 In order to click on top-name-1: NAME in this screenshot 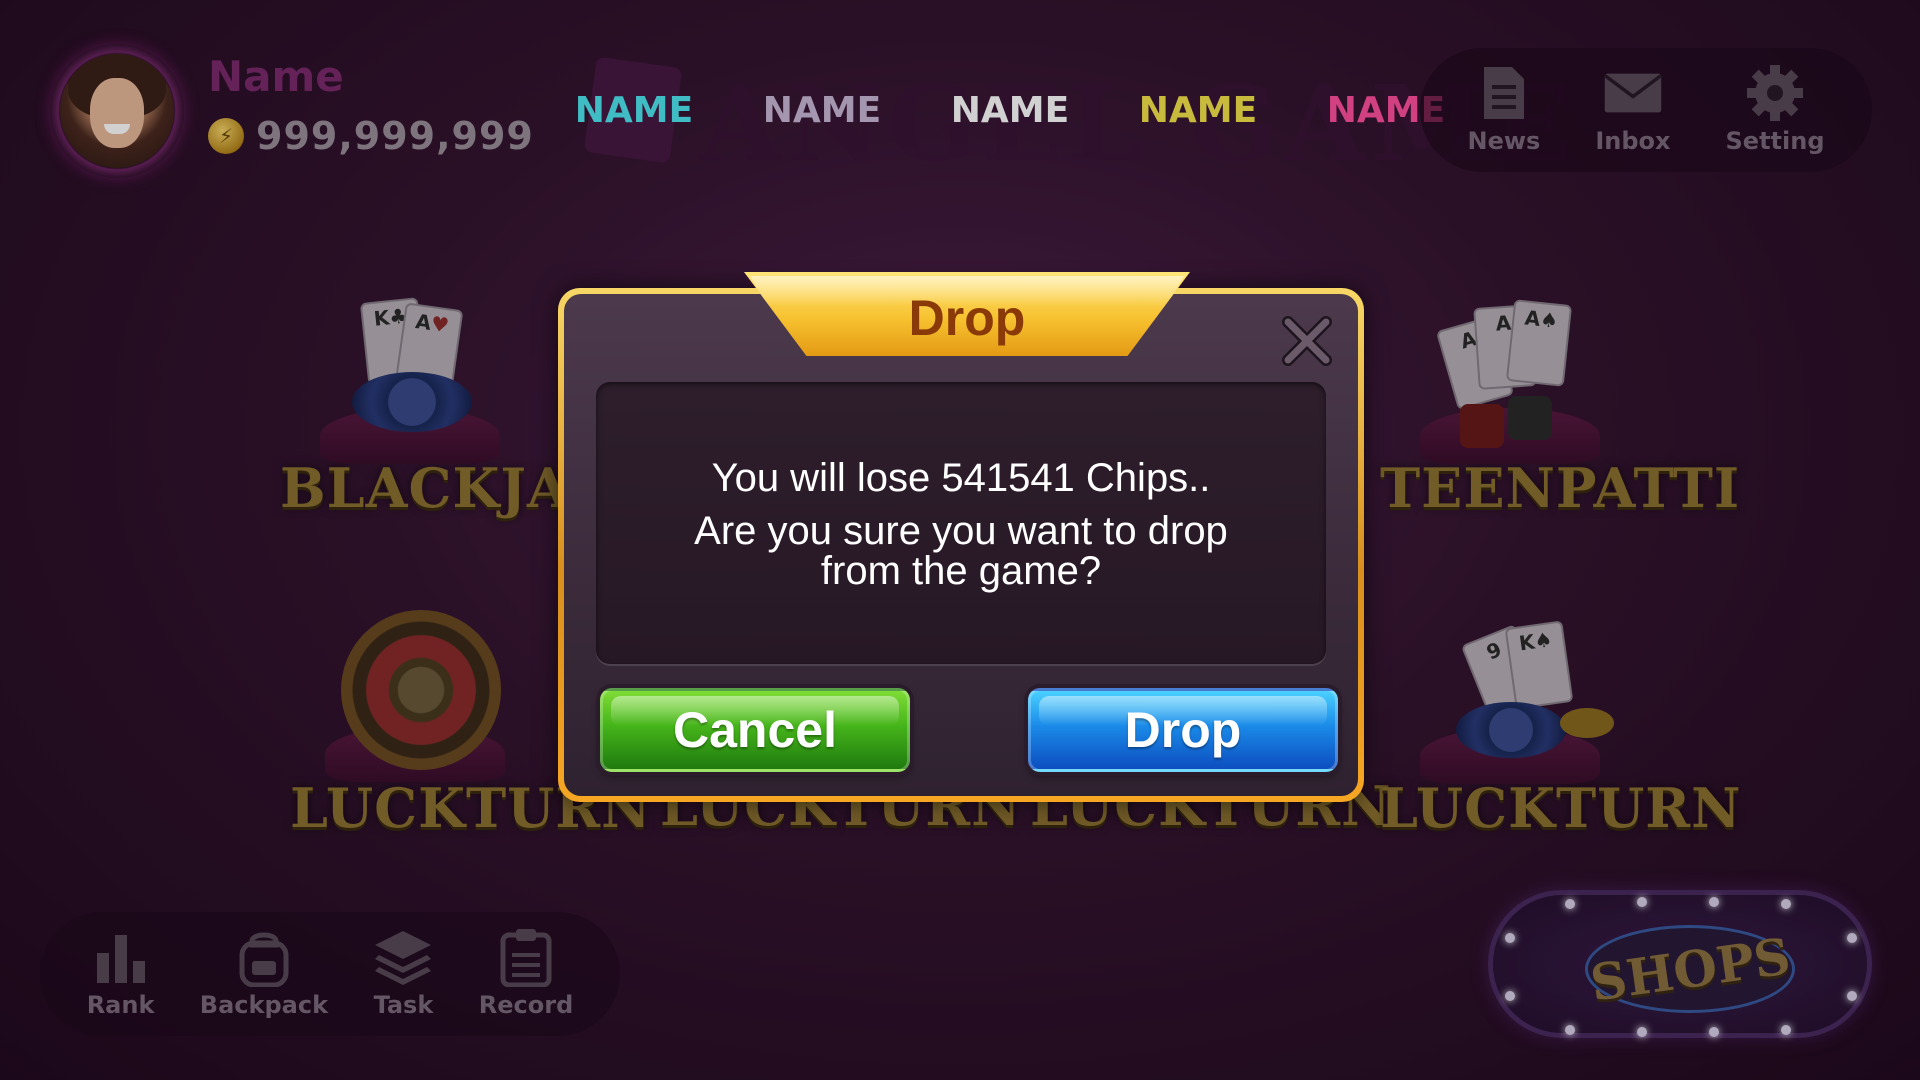, I will do `click(634, 110)`.